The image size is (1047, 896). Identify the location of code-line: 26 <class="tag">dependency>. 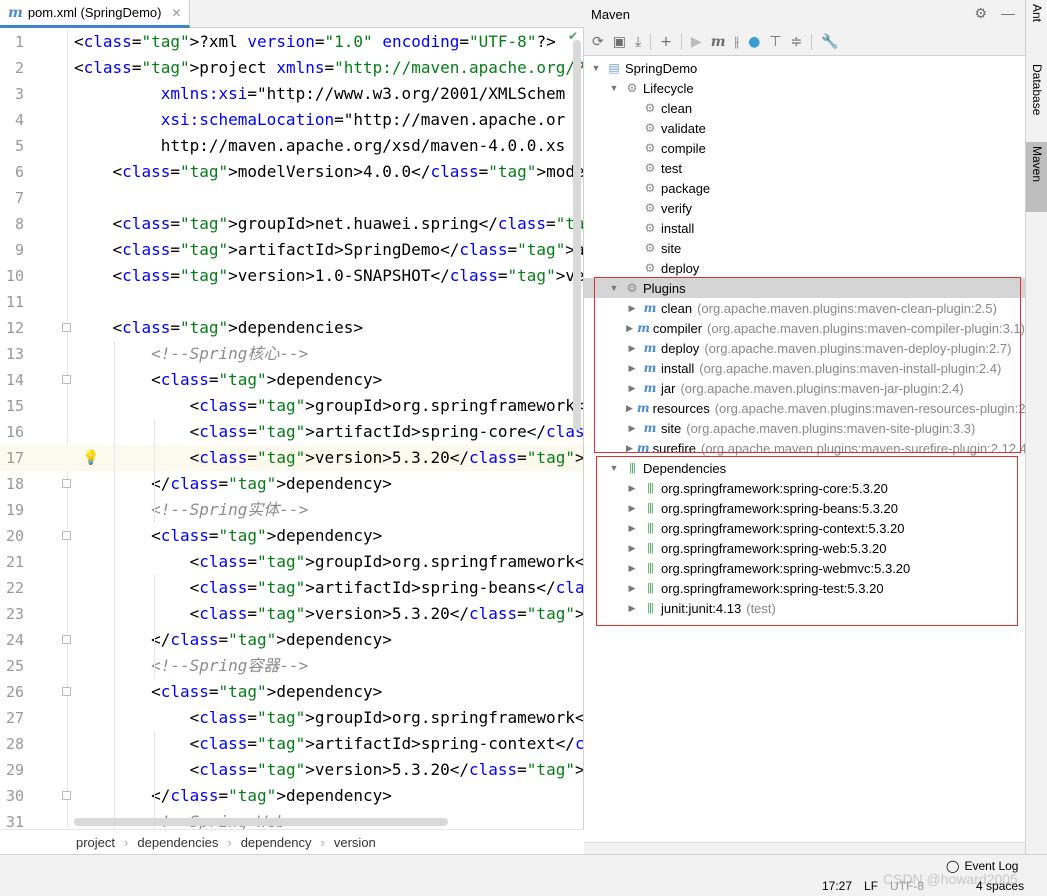
(291, 692).